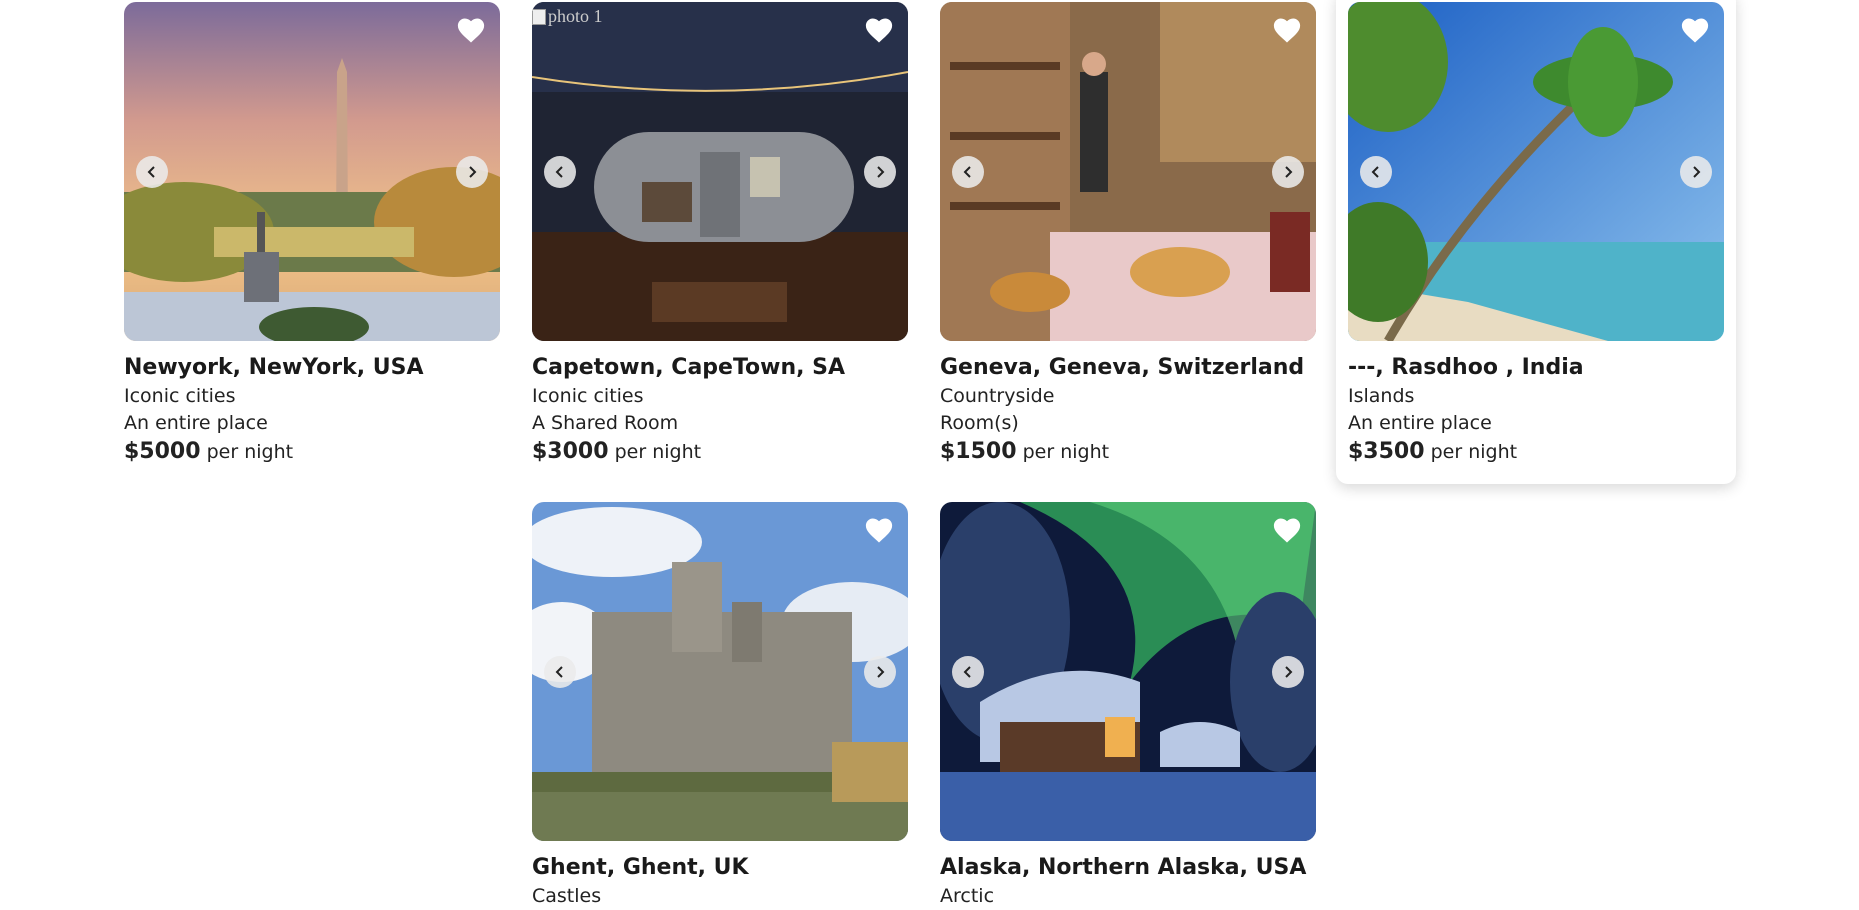 The image size is (1859, 910). Describe the element at coordinates (605, 423) in the screenshot. I see `listing-type: A Shared Room` at that location.